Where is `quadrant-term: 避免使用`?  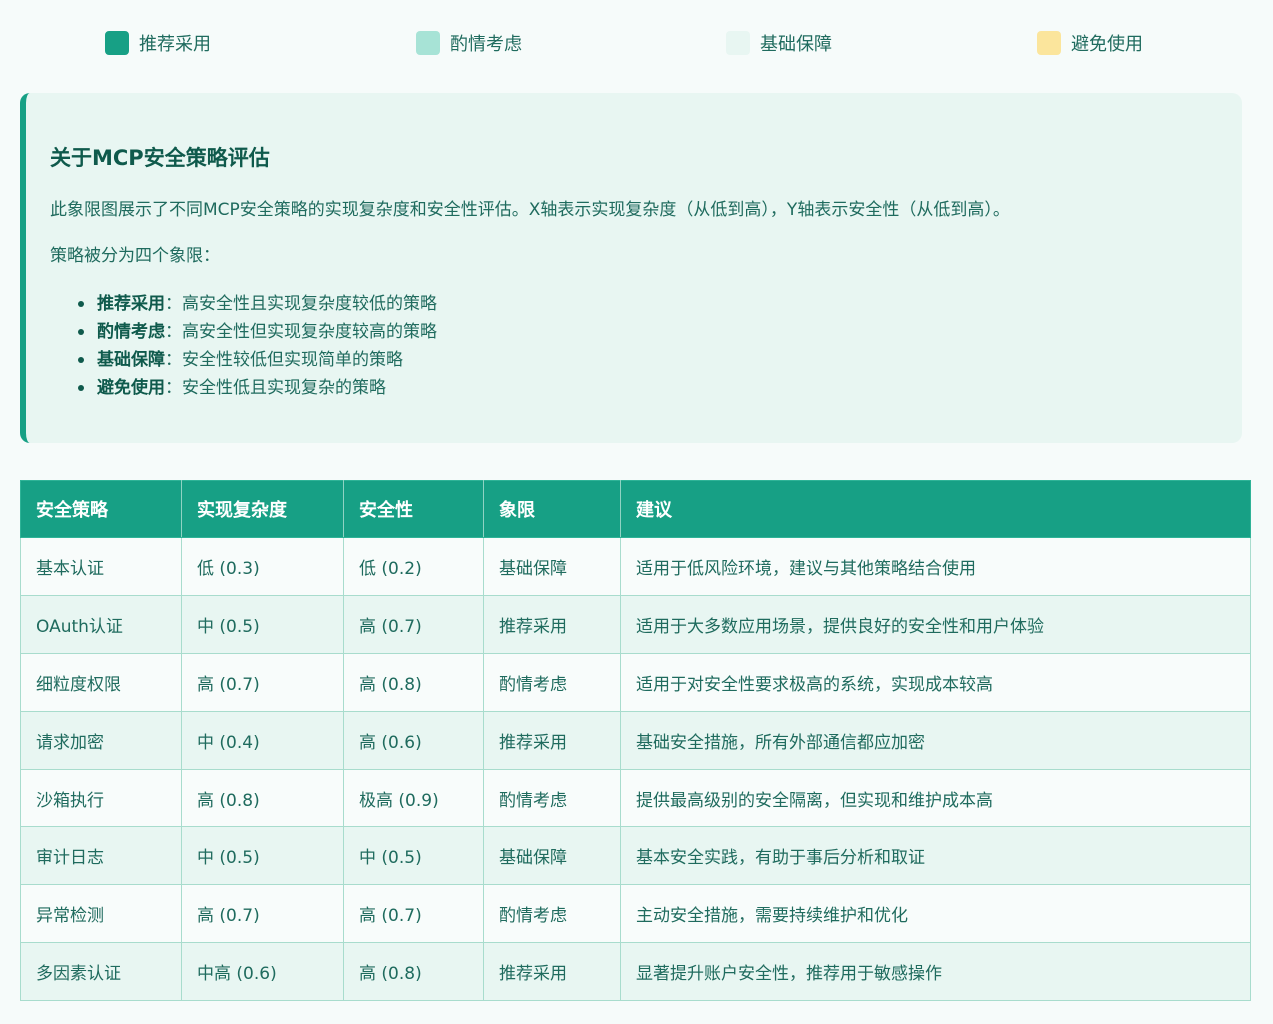
quadrant-term: 避免使用 is located at coordinates (131, 388).